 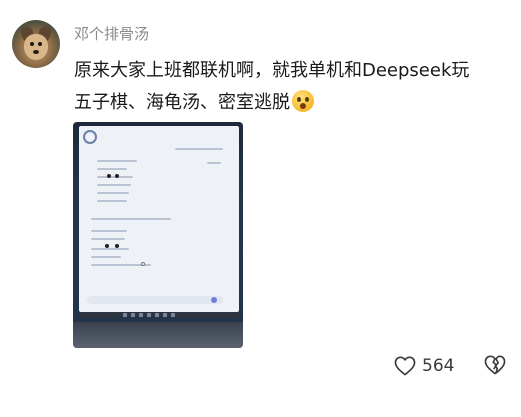 What do you see at coordinates (158, 335) in the screenshot?
I see `desk` at bounding box center [158, 335].